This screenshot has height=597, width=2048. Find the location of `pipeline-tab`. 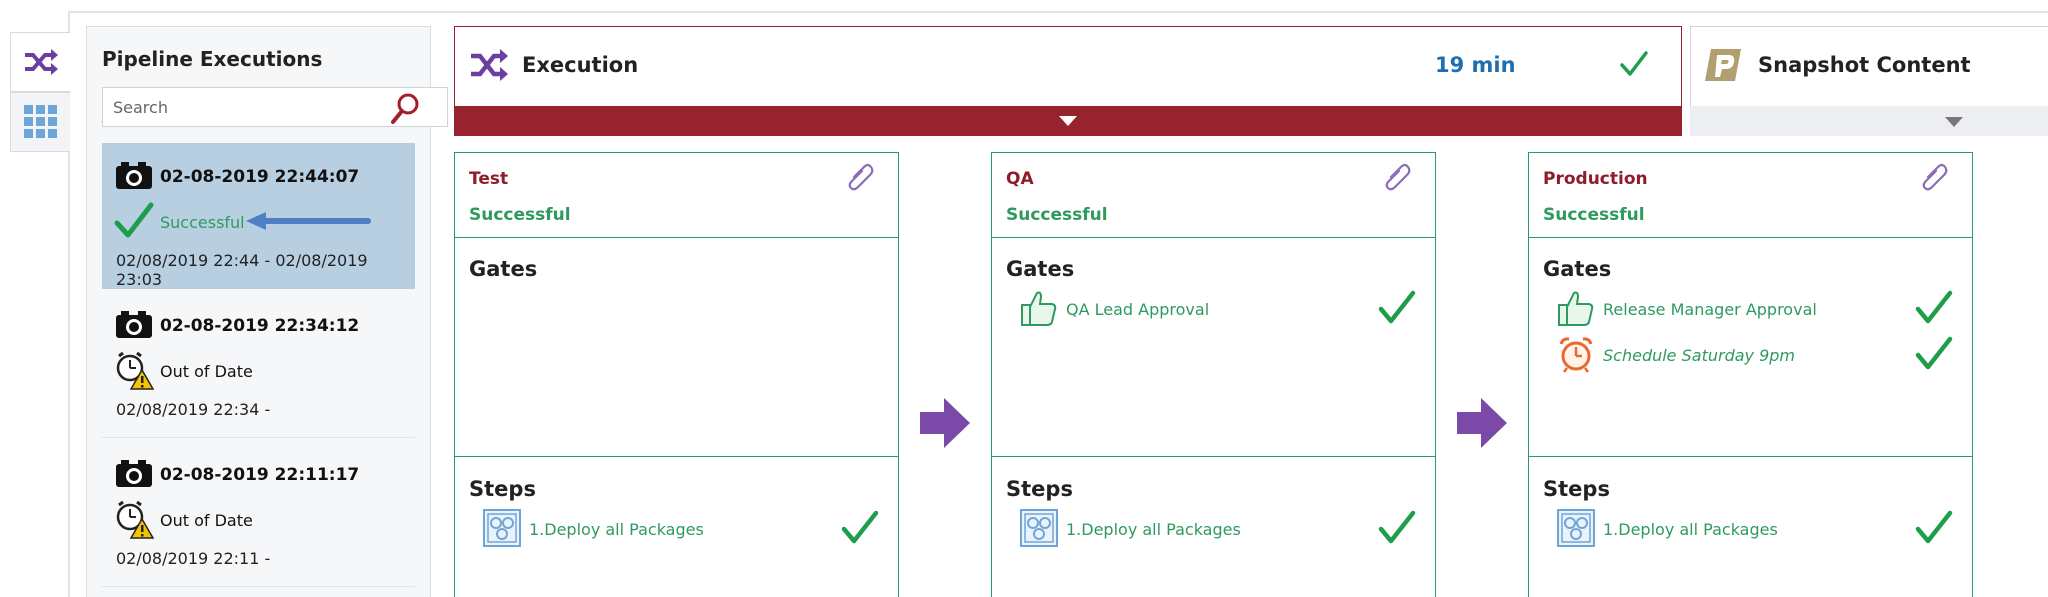

pipeline-tab is located at coordinates (40, 62).